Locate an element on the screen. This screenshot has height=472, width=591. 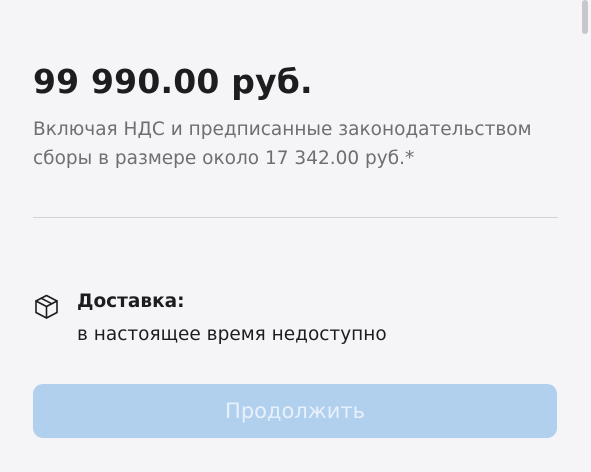
divider is located at coordinates (295, 217).